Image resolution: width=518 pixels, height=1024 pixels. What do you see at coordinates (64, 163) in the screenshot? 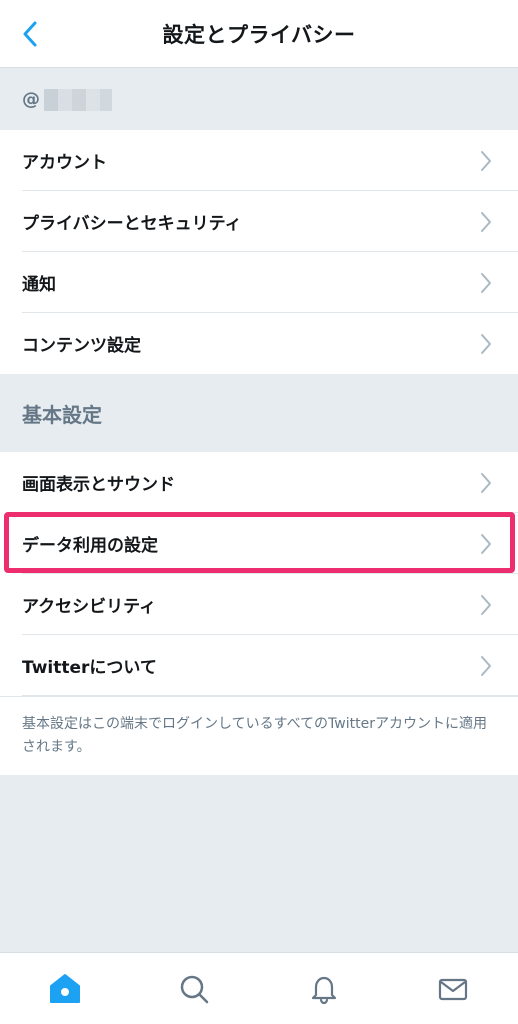
I see `settings-item-label: アカウント` at bounding box center [64, 163].